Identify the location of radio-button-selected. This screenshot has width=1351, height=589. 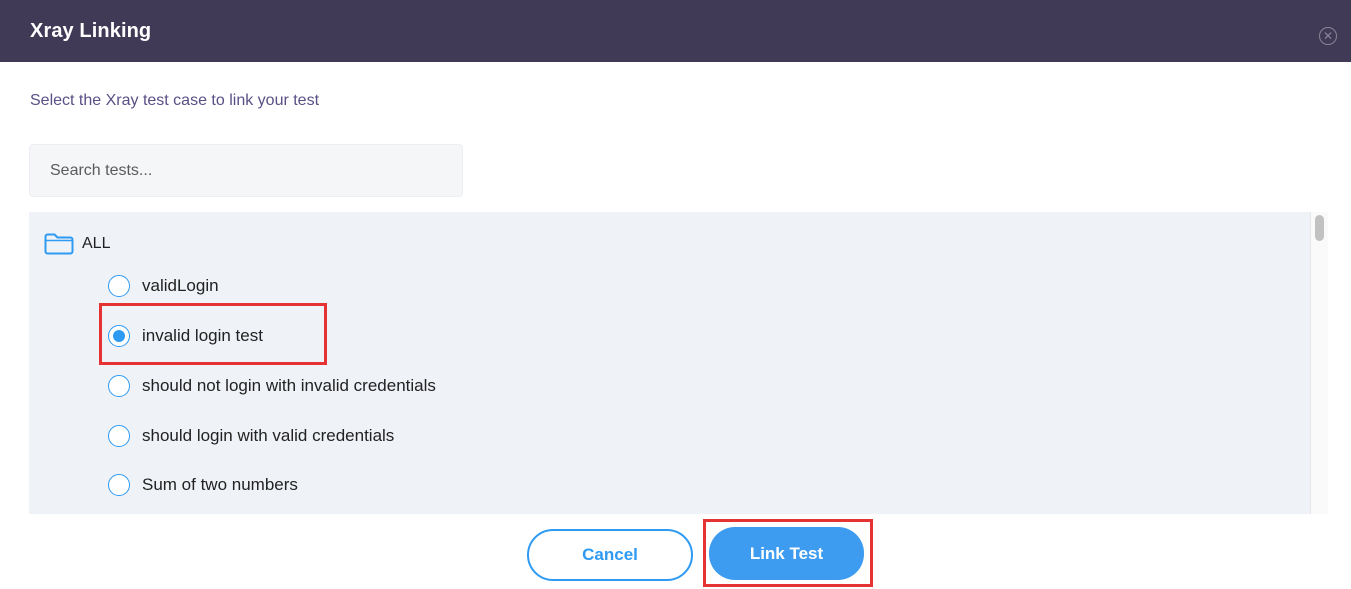
(119, 336).